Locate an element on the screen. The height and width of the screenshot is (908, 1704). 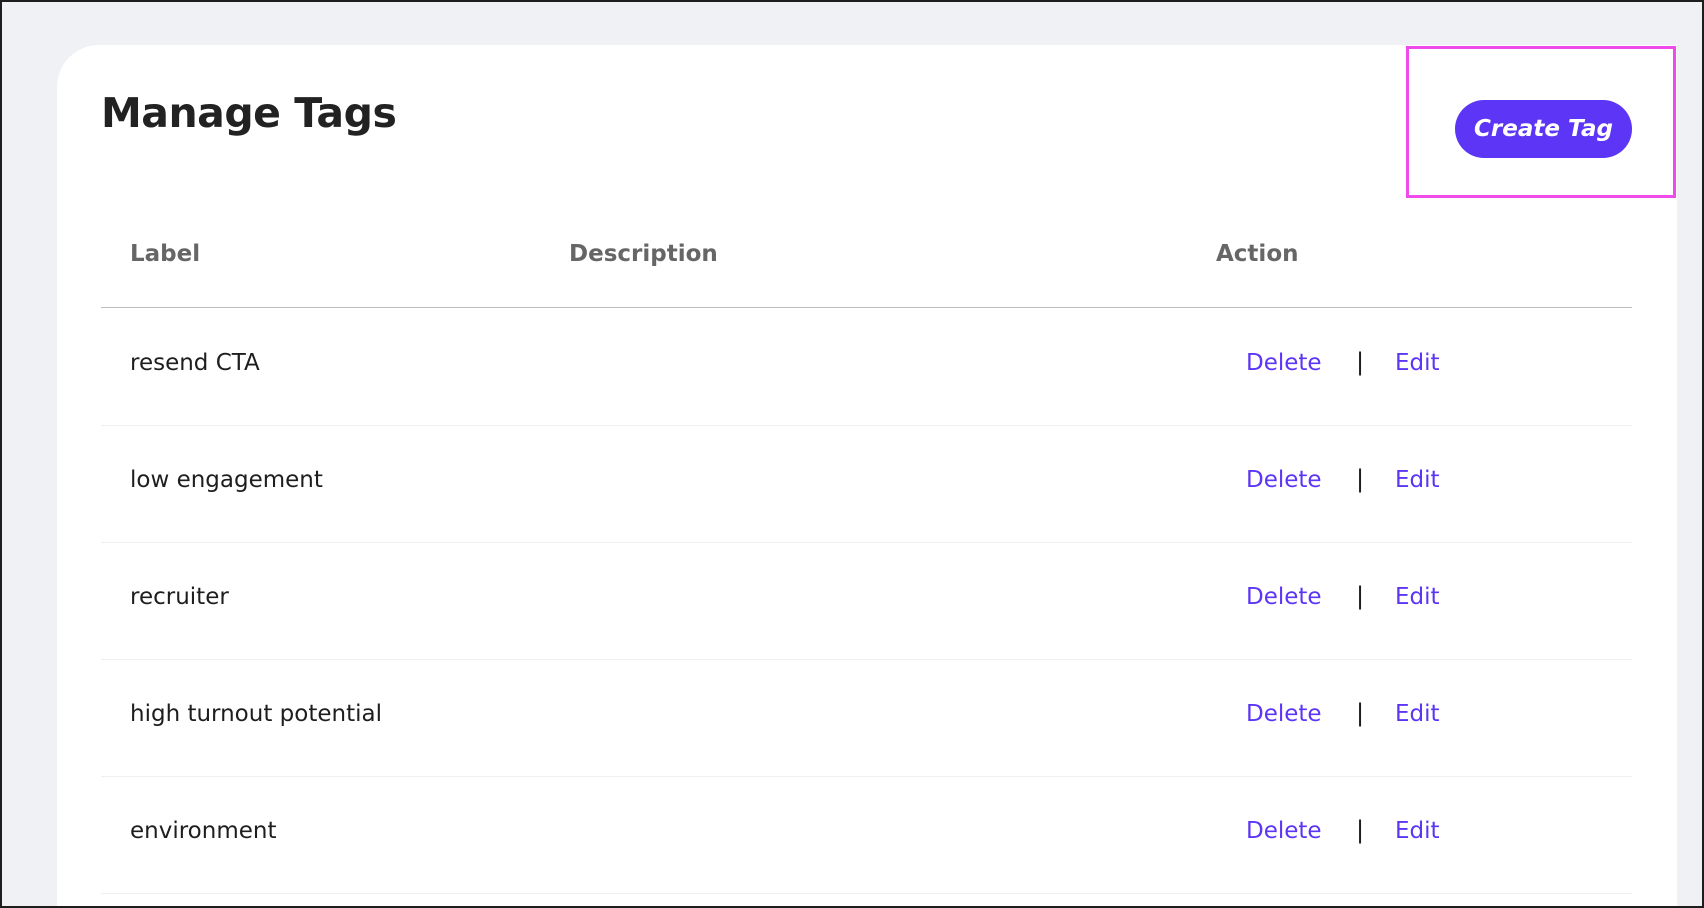
table-row: low engagement Delete | Edit is located at coordinates (866, 484).